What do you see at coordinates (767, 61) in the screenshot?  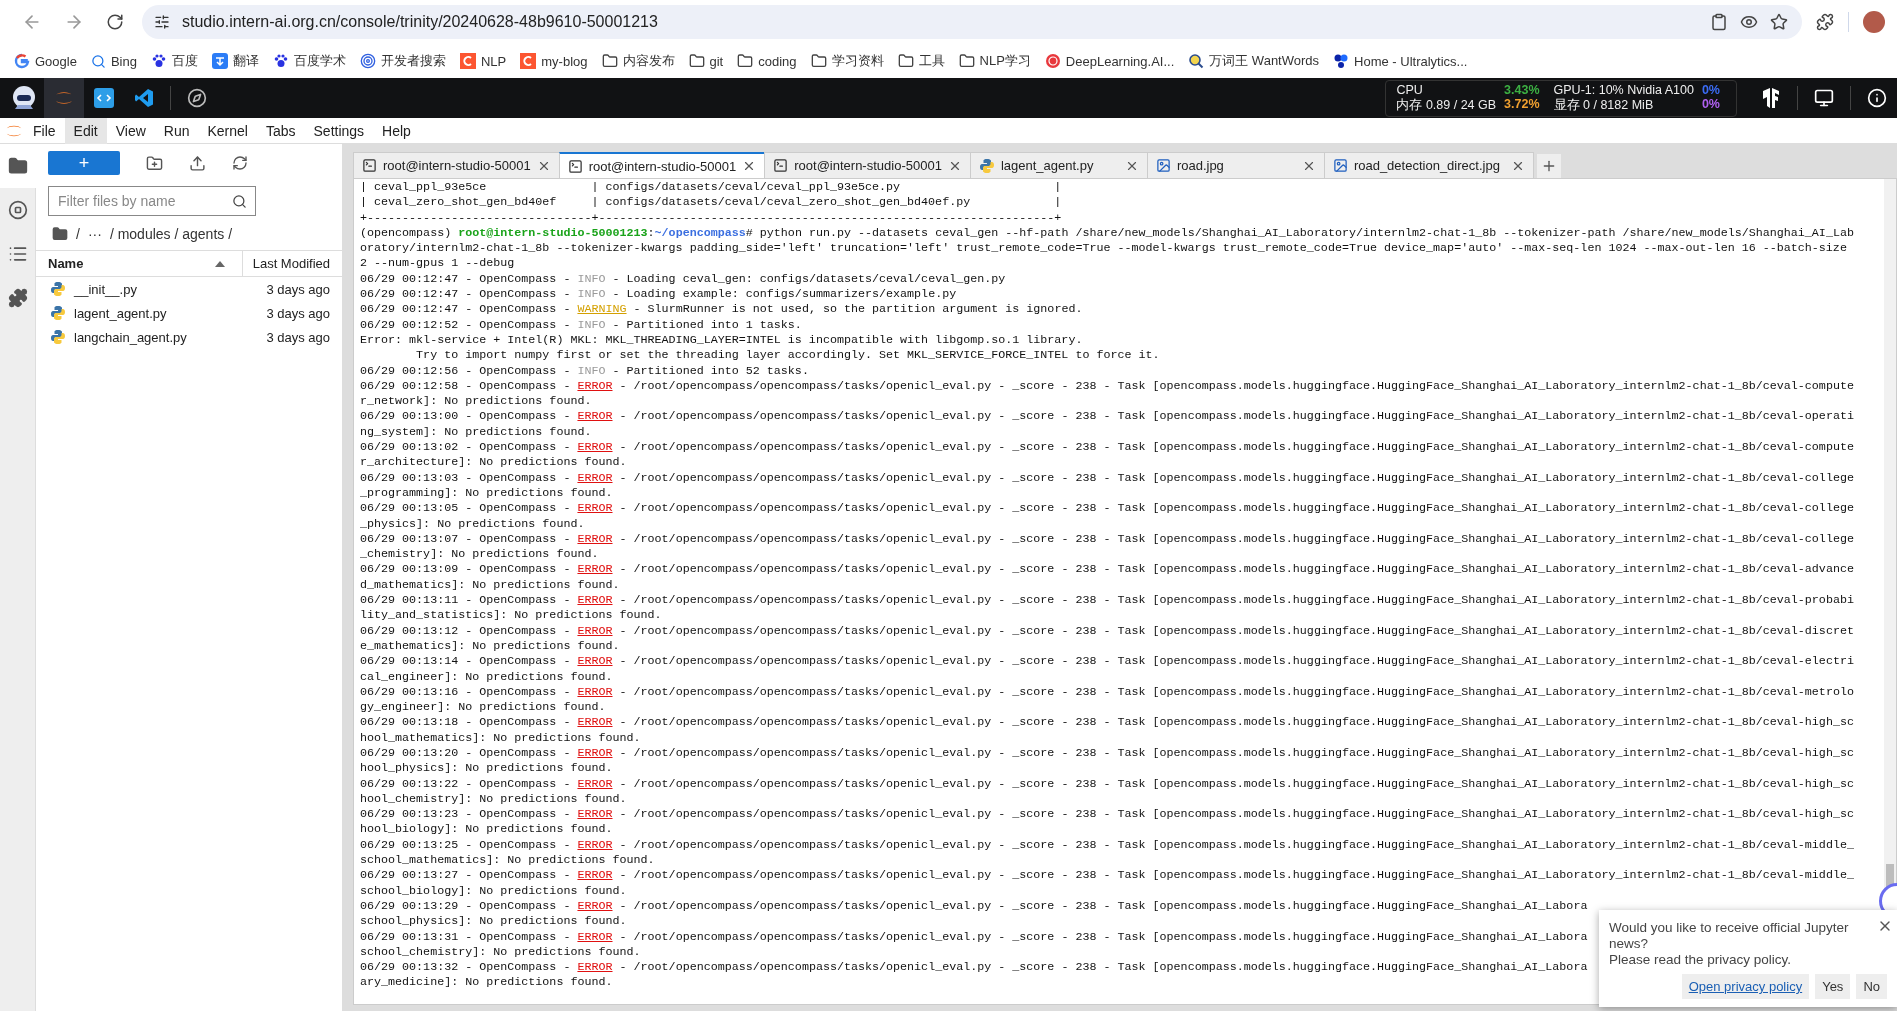 I see `bookmark-link: coding` at bounding box center [767, 61].